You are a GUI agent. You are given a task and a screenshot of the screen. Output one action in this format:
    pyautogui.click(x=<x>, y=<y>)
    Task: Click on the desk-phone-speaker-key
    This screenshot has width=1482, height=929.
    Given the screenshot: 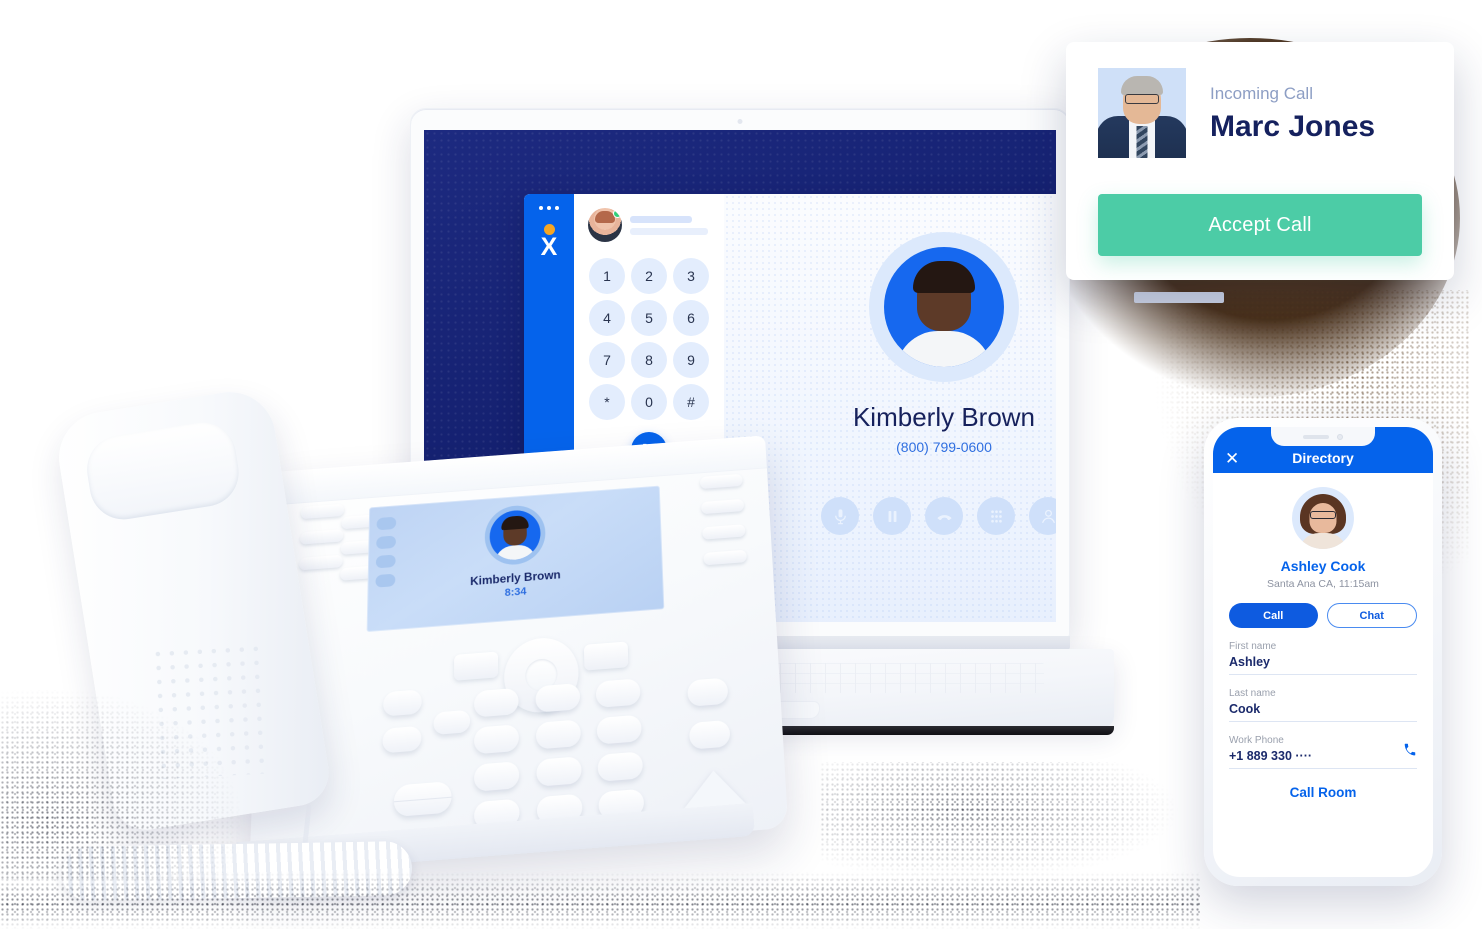 What is the action you would take?
    pyautogui.click(x=714, y=788)
    